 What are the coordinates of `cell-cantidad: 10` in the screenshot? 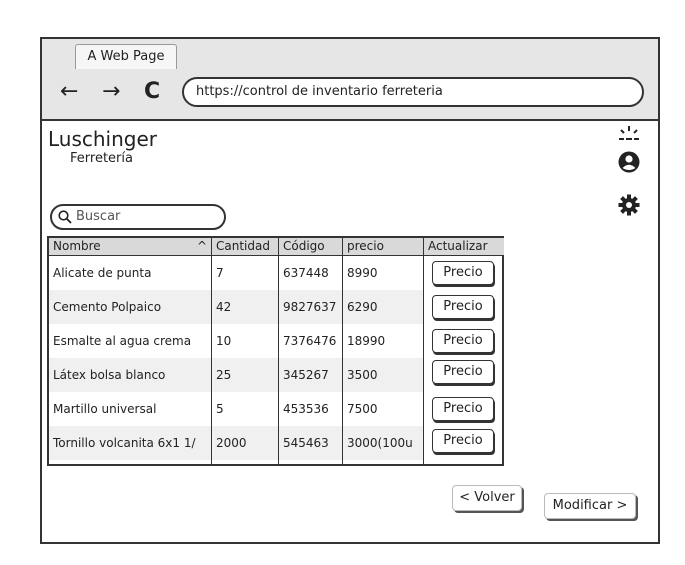 It's located at (224, 341).